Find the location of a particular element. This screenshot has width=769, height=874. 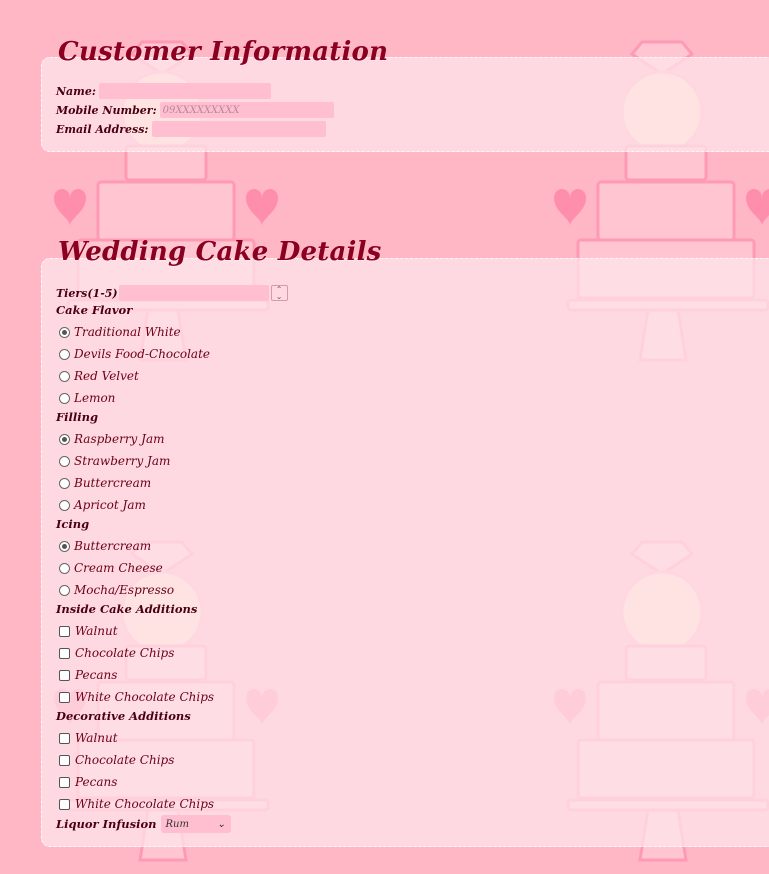

inside-additions-heading: Inside Cake Additions is located at coordinates (127, 609).